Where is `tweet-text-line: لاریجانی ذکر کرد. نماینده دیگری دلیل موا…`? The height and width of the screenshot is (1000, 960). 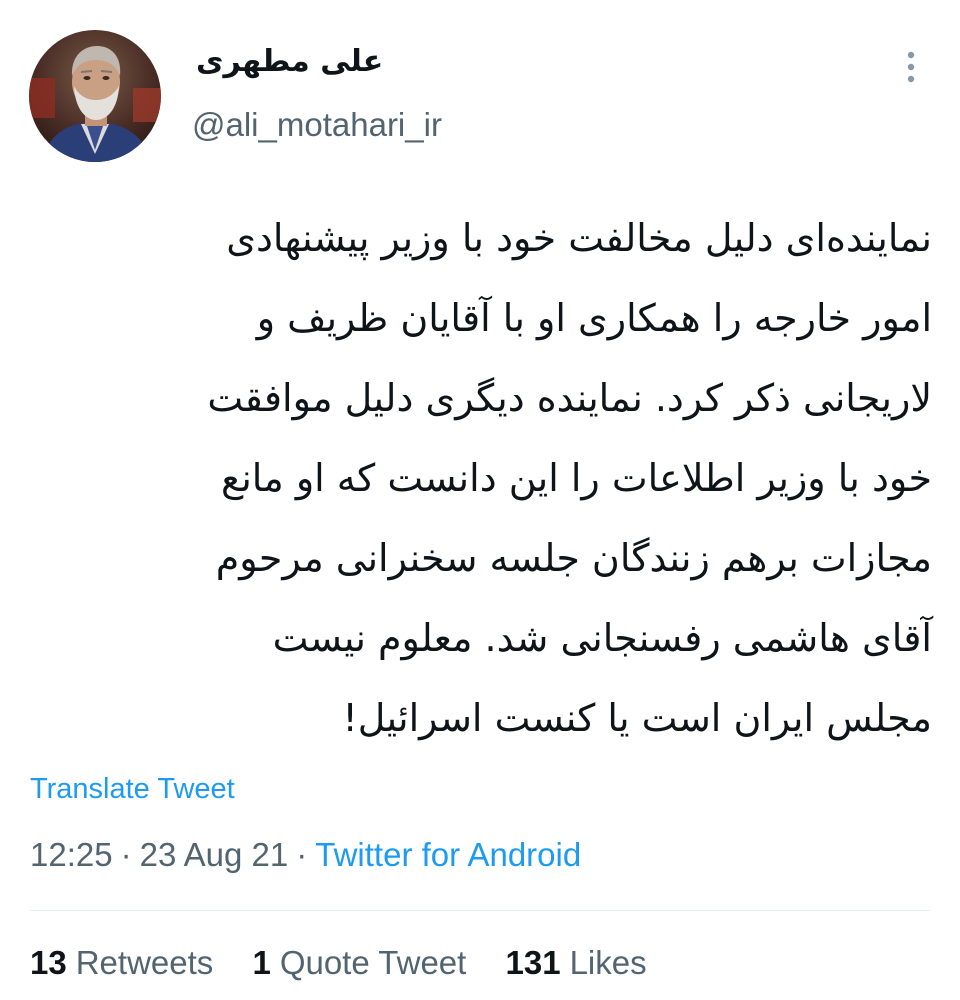
tweet-text-line: لاریجانی ذکر کرد. نماینده دیگری دلیل موا… is located at coordinates (569, 398).